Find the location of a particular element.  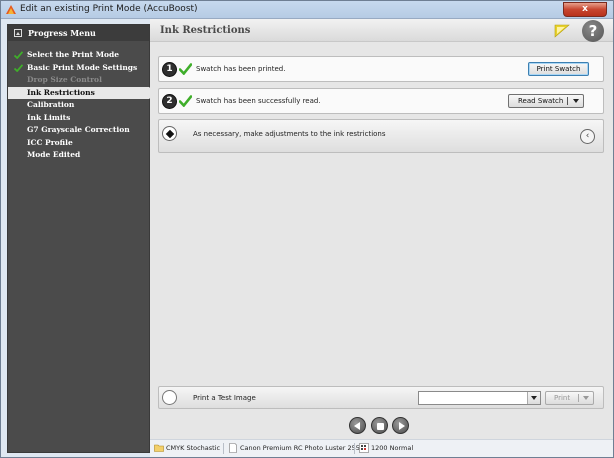

step-ink-restrictions: Ink Restrictions is located at coordinates (82, 92).